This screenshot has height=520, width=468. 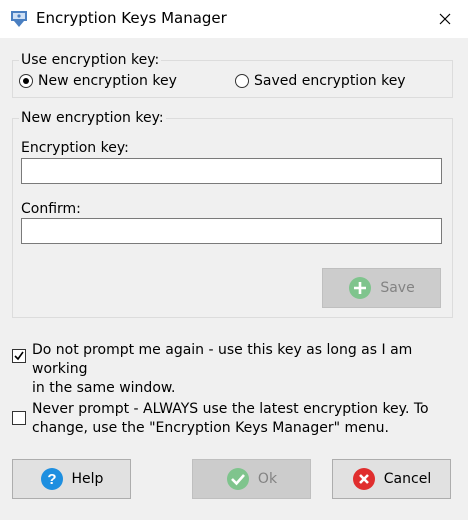 I want to click on radio-saved-key: Saved encryption key, so click(x=320, y=81).